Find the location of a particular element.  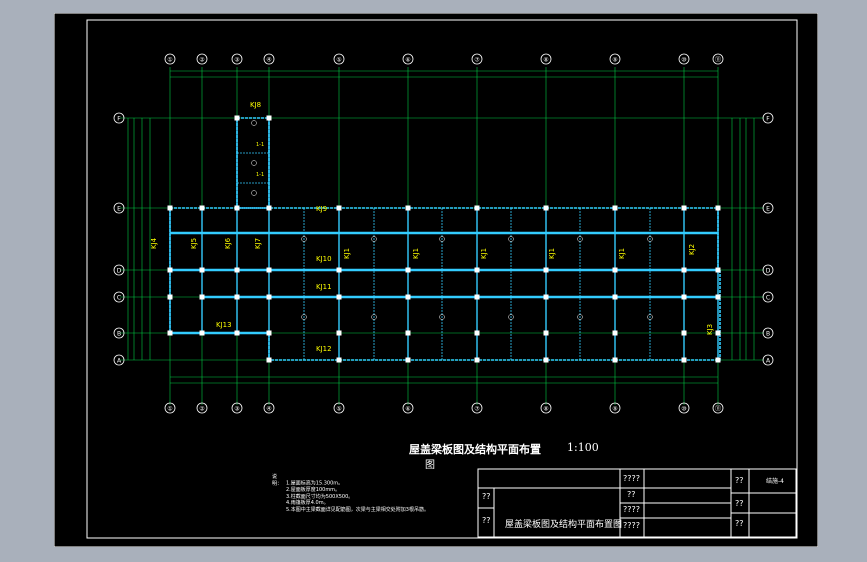

title-block-drawing-name: 屋盖梁板图及结构平面布置图 is located at coordinates (564, 525).